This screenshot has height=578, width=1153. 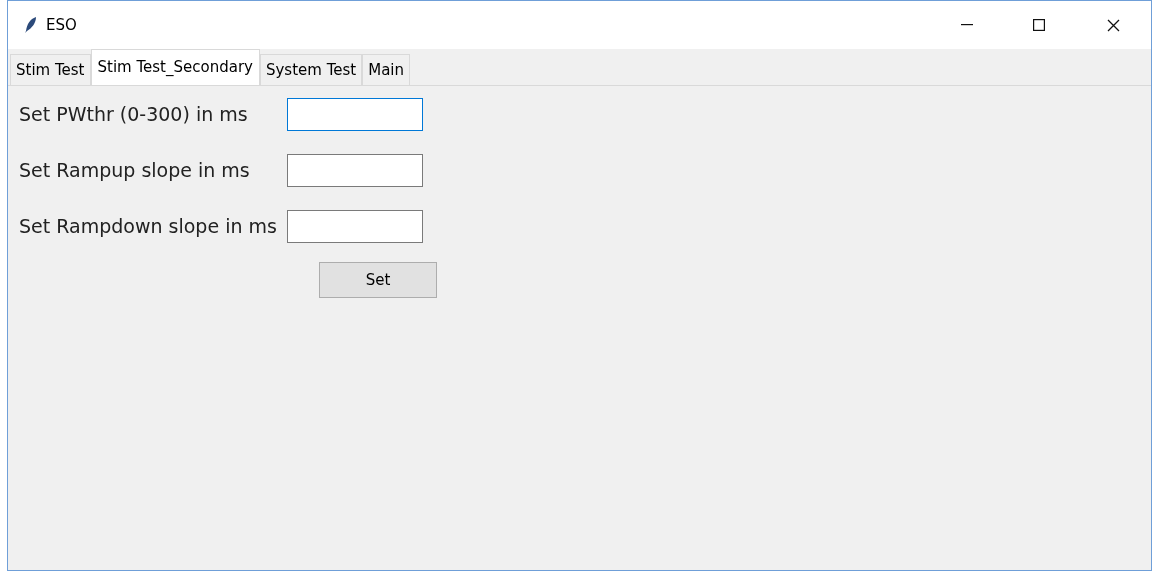 I want to click on maximize-icon, so click(x=1039, y=25).